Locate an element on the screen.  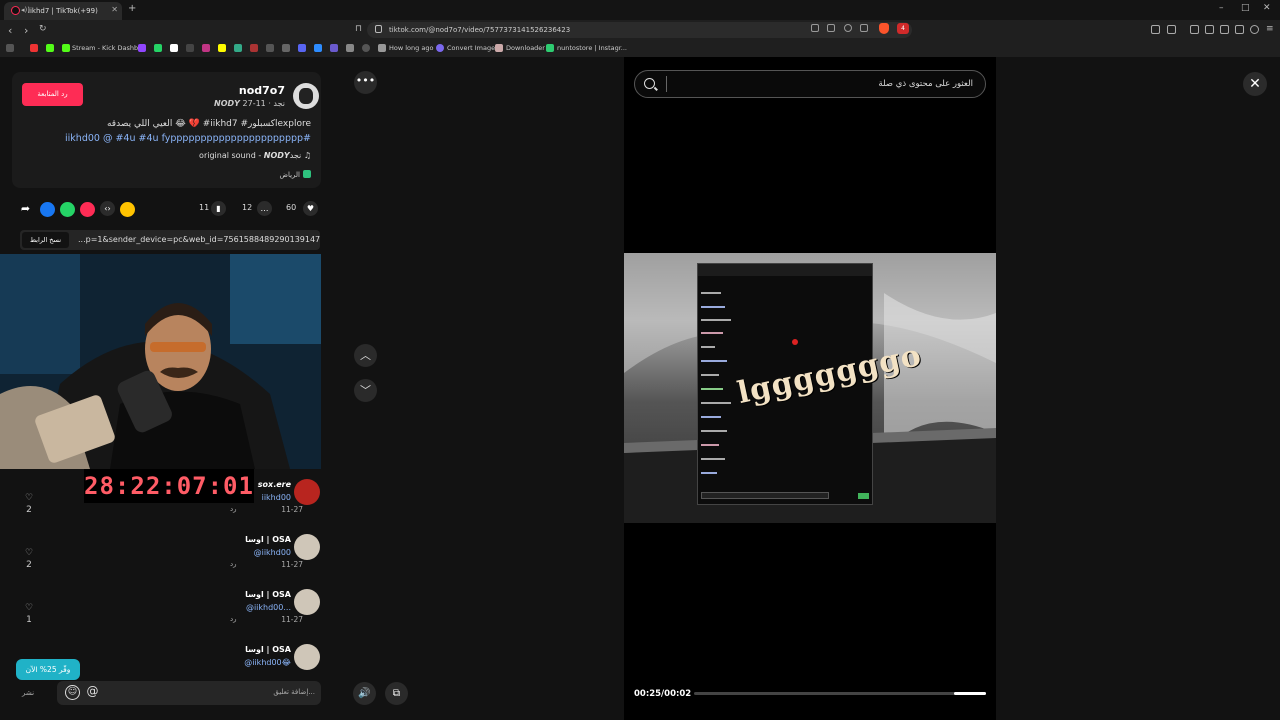
tiktok-bookmark-icon is located at coordinates (190, 48).